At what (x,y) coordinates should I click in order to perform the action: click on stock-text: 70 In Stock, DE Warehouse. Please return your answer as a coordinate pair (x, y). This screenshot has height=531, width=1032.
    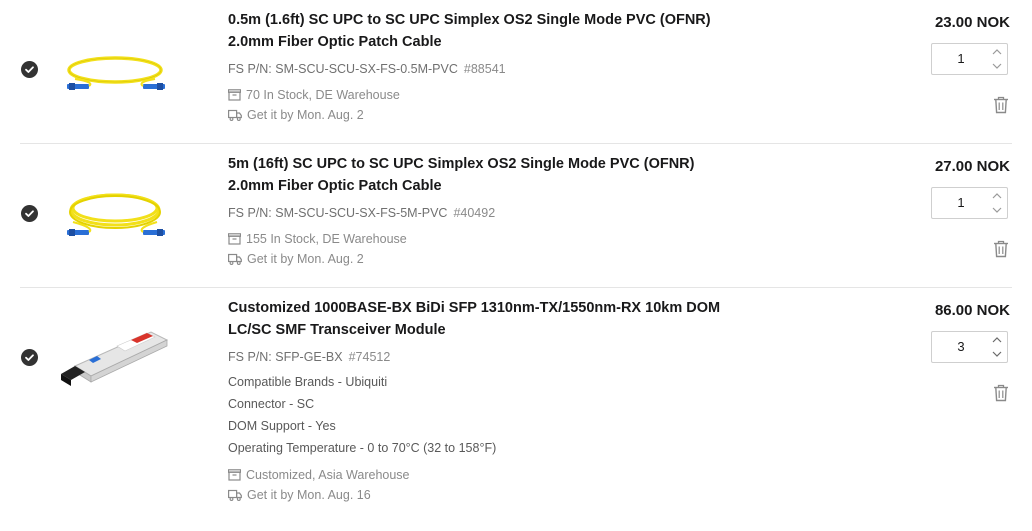
    Looking at the image, I should click on (323, 95).